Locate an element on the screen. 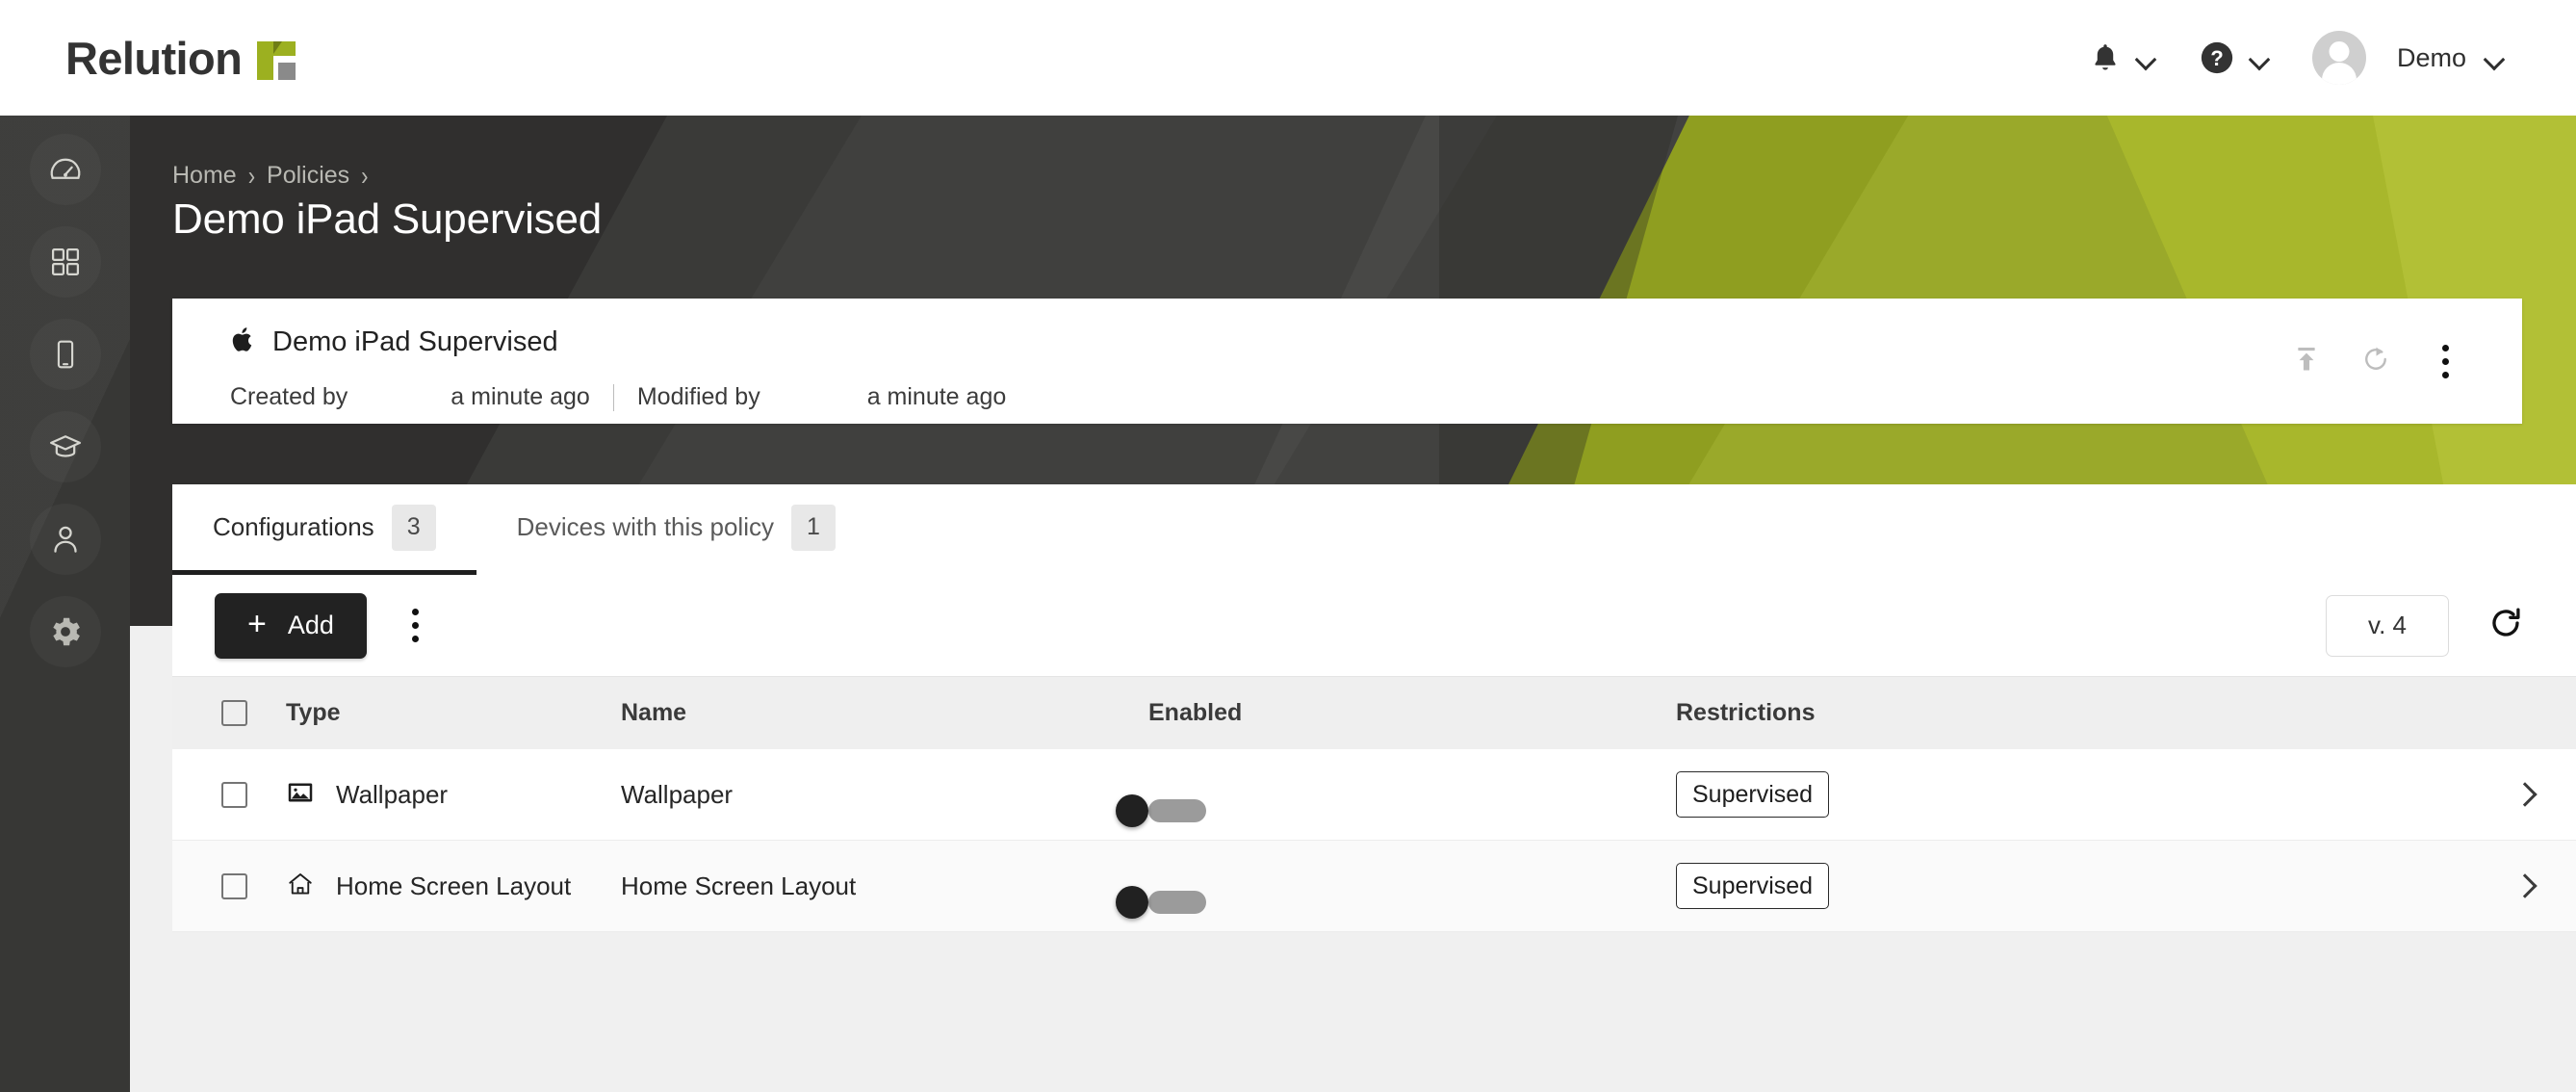 This screenshot has width=2576, height=1092. image-picture-icon is located at coordinates (301, 795).